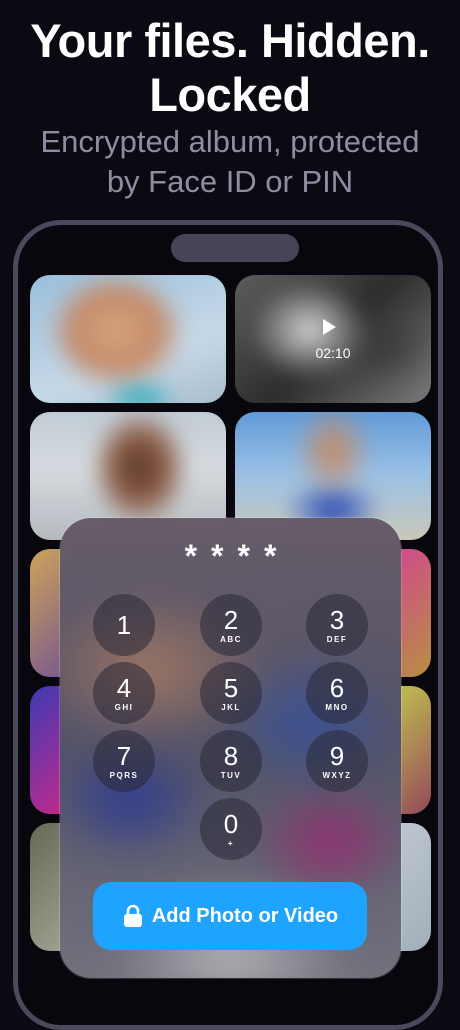  Describe the element at coordinates (235, 248) in the screenshot. I see `dynamic-island` at that location.